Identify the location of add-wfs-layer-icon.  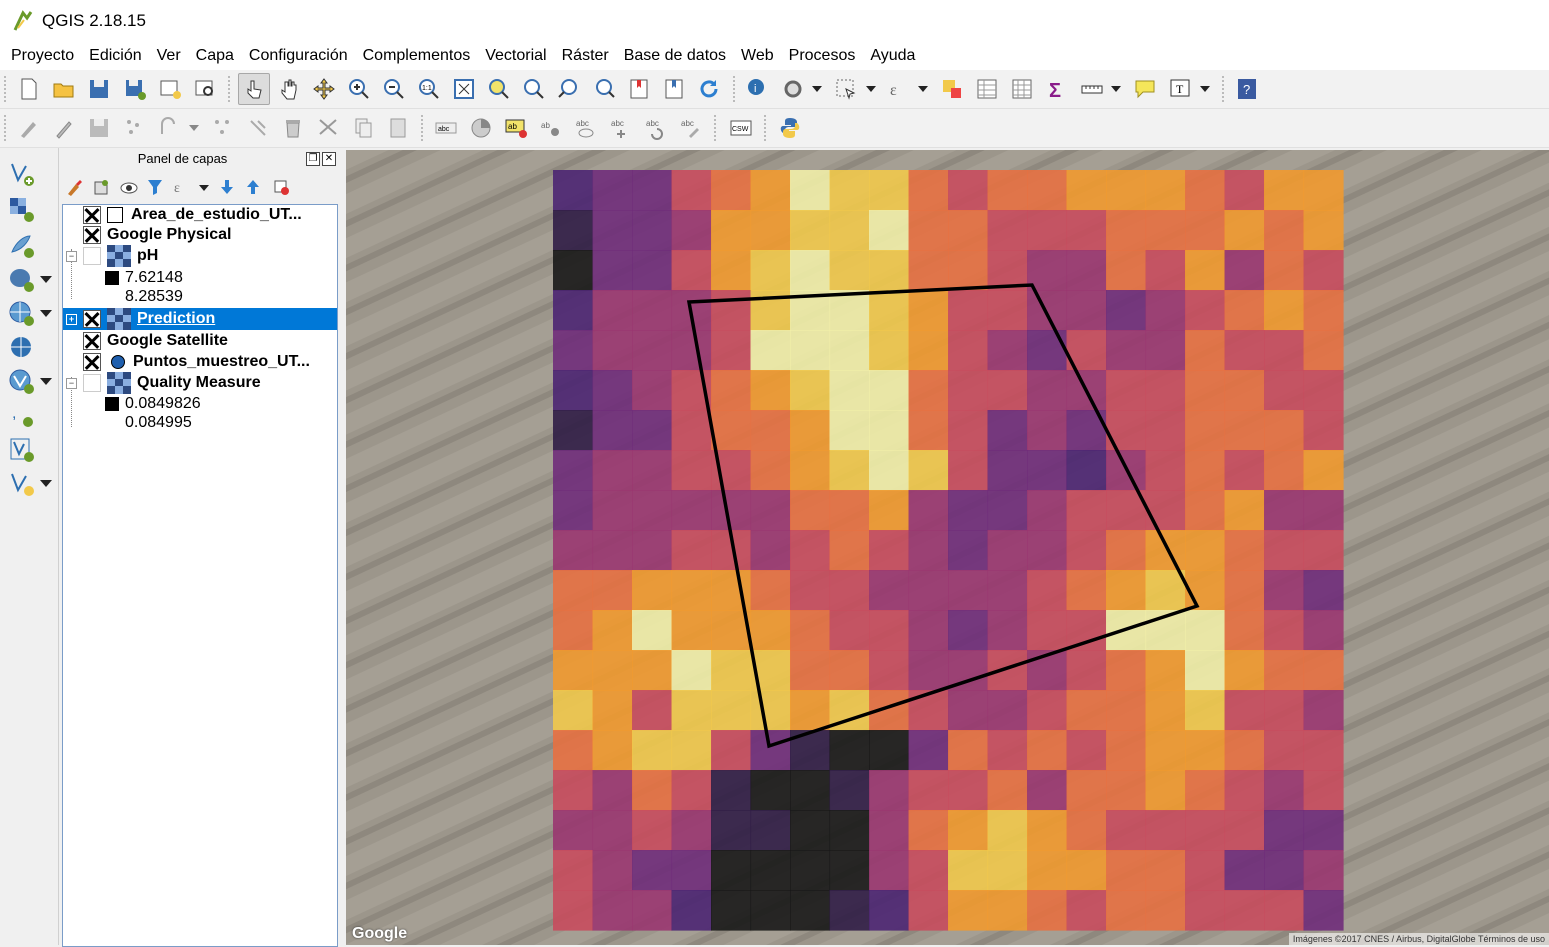
(22, 382).